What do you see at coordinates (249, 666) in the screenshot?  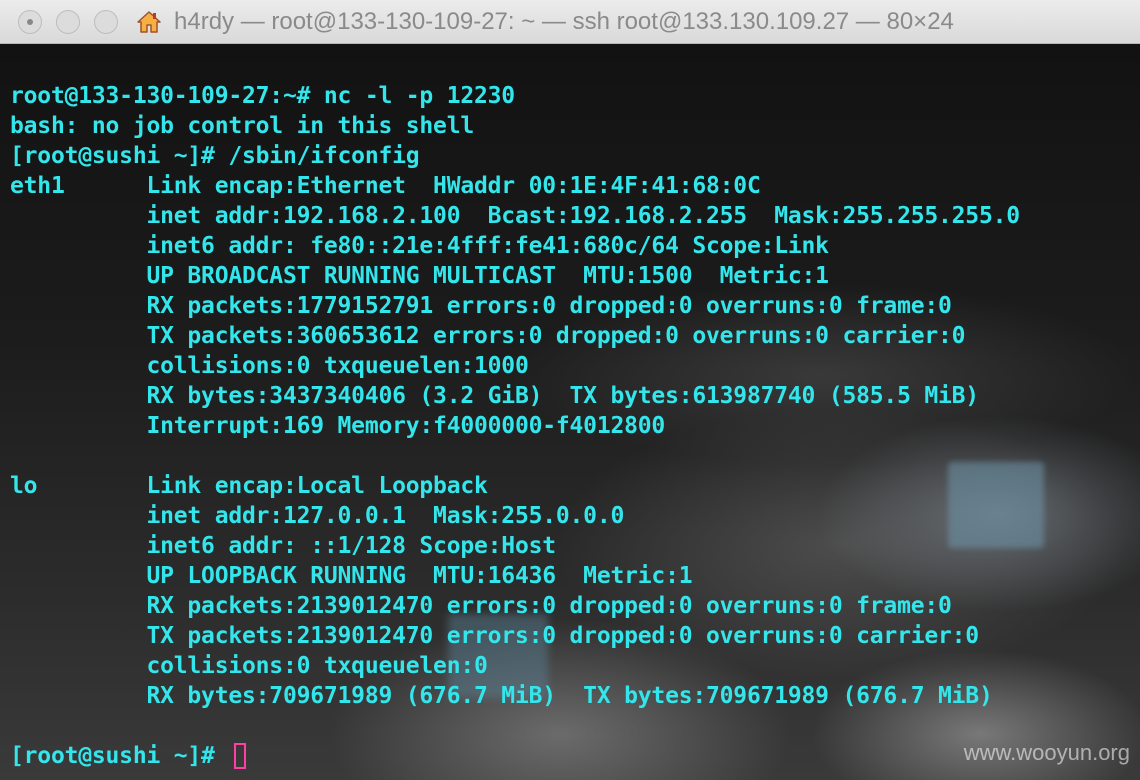 I see `terminal-line: collisions:0 txqueuelen:0` at bounding box center [249, 666].